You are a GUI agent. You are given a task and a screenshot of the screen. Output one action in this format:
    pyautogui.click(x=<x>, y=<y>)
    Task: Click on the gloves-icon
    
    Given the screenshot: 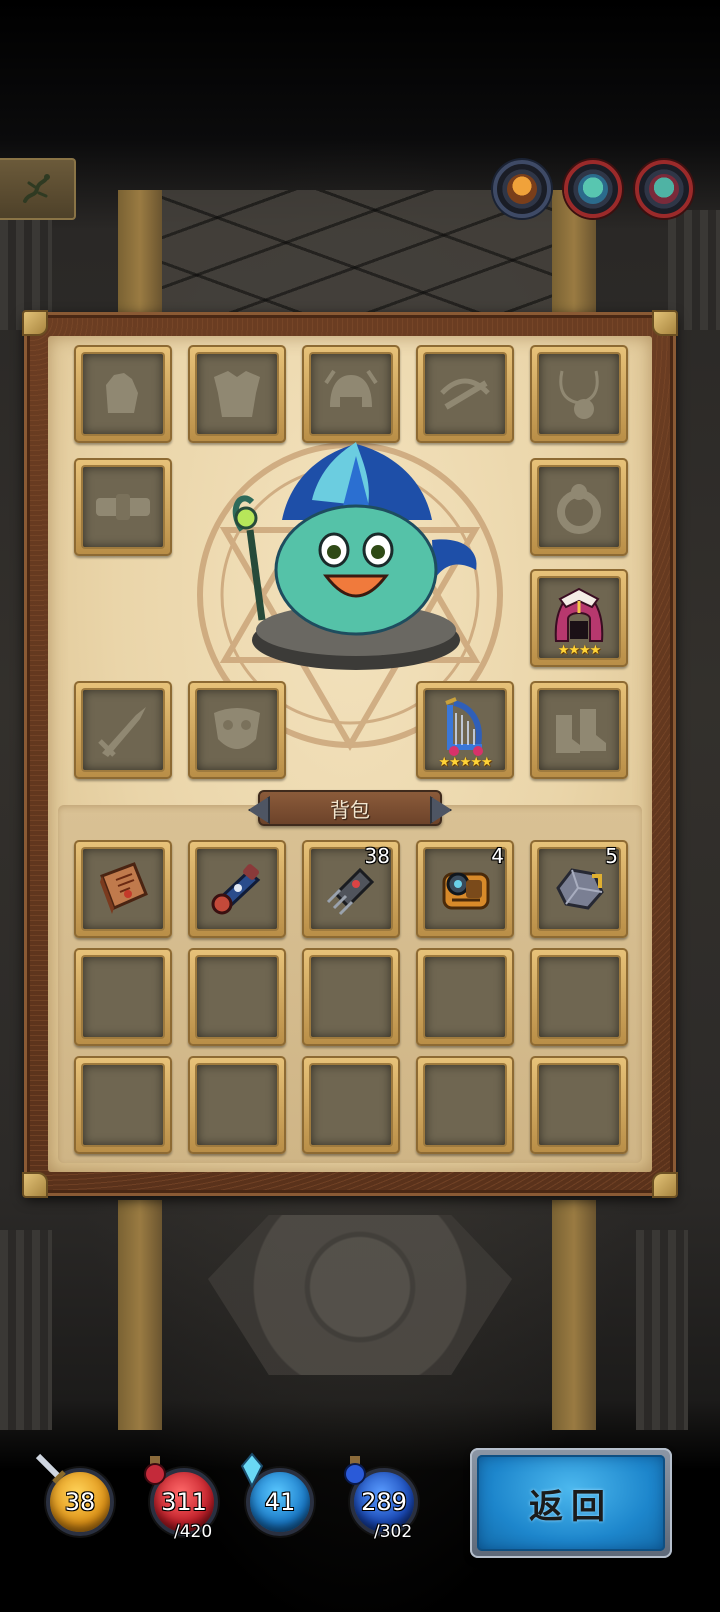 What is the action you would take?
    pyautogui.click(x=122, y=393)
    